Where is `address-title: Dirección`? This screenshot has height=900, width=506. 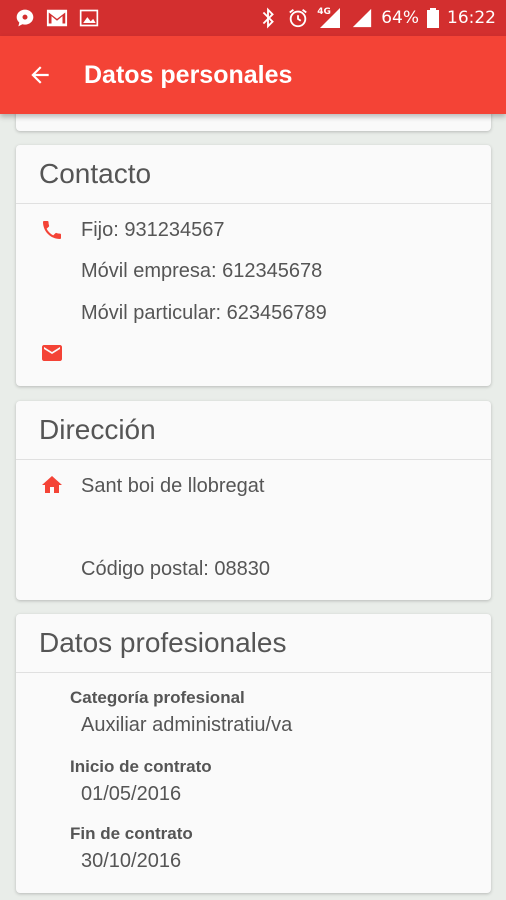 address-title: Dirección is located at coordinates (253, 430).